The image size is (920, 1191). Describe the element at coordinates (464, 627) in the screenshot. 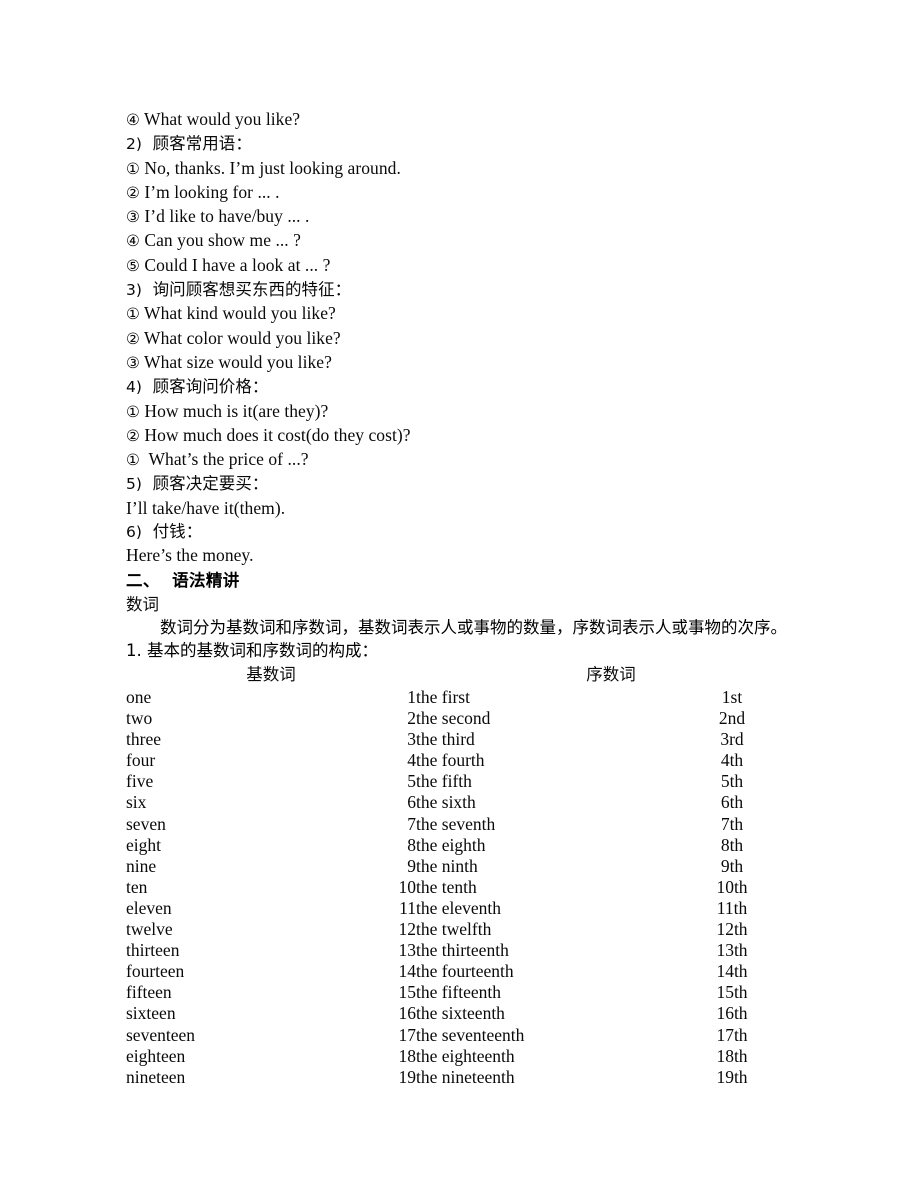

I see `intro-paragraph: 数词分为基数词和序数词，基数词表示人或事物的数量，序数词表示人或事物的次序。` at that location.